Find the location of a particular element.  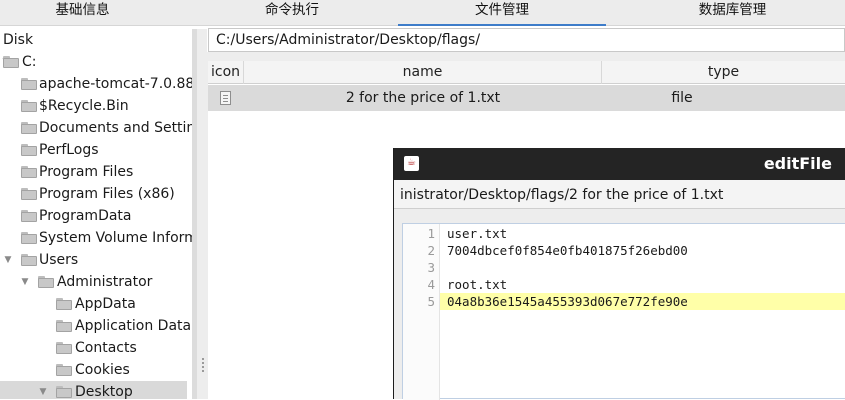

line-number: 4 is located at coordinates (431, 284).